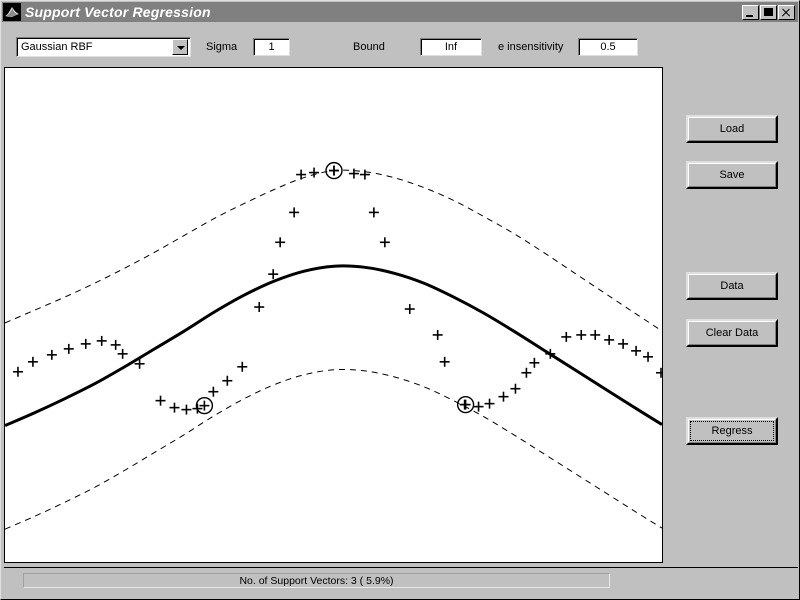  I want to click on window-title: Support Vector Regression, so click(118, 12).